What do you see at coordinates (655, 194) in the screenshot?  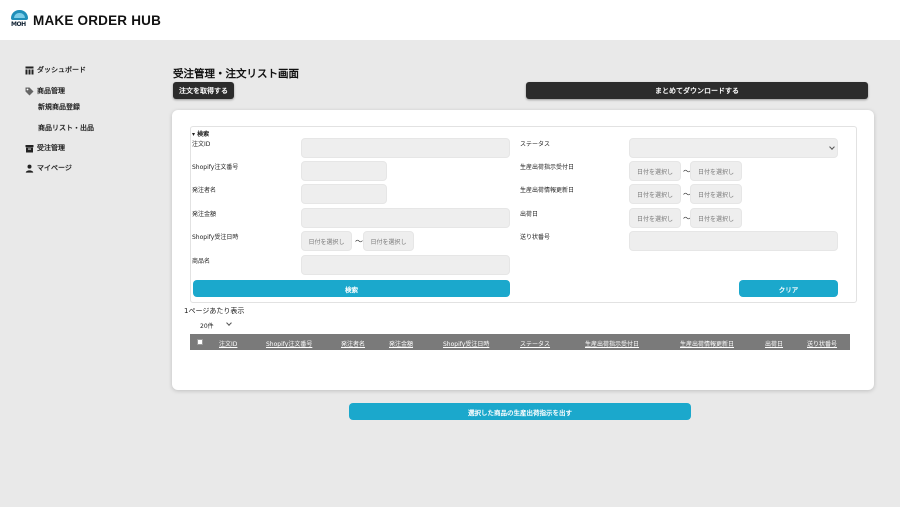 I see `production-update-date-from: 日付を選択し` at bounding box center [655, 194].